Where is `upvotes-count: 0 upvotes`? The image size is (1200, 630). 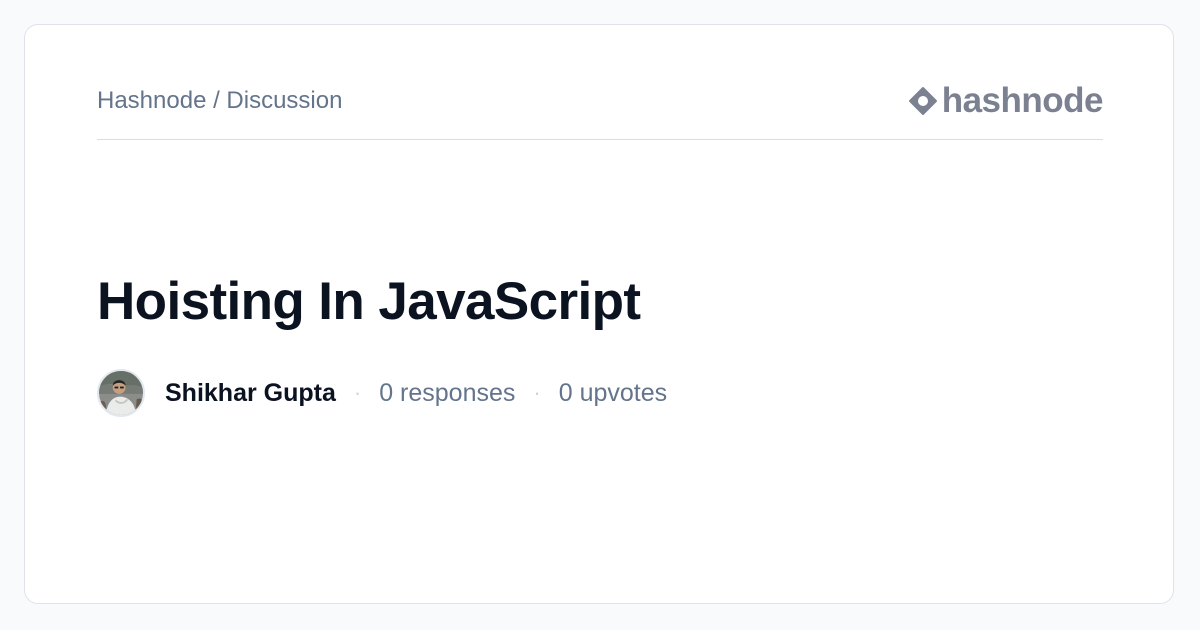 upvotes-count: 0 upvotes is located at coordinates (613, 393).